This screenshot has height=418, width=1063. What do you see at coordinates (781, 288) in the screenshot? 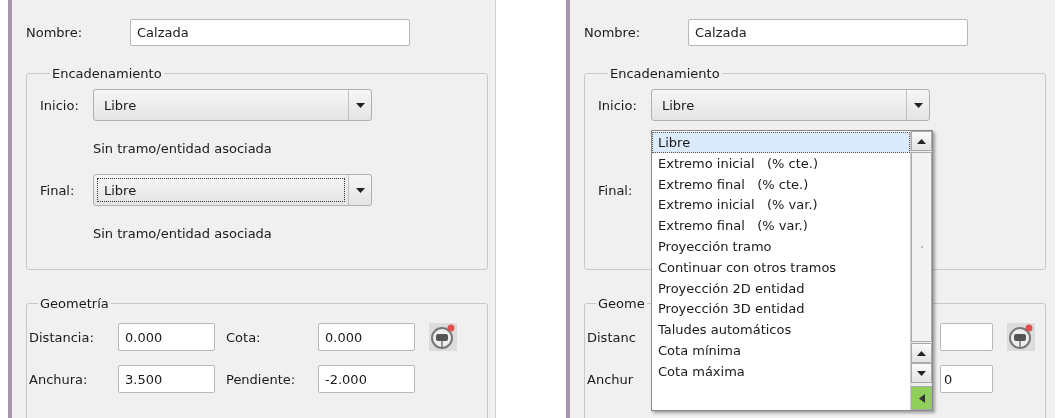
I see `dropdown-option: Proyección 2D entidad` at bounding box center [781, 288].